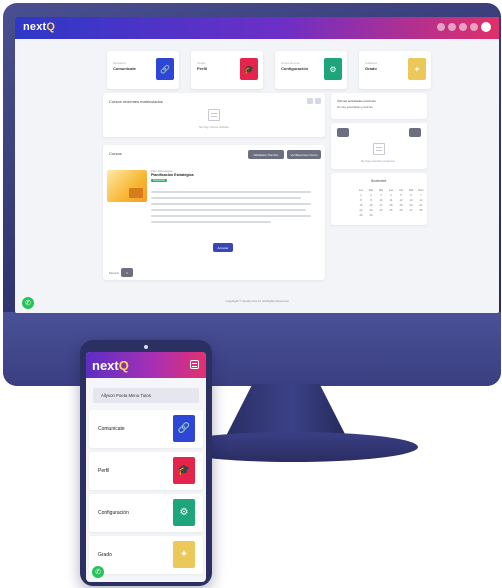 This screenshot has width=502, height=588. Describe the element at coordinates (127, 186) in the screenshot. I see `course-thumbnail` at that location.